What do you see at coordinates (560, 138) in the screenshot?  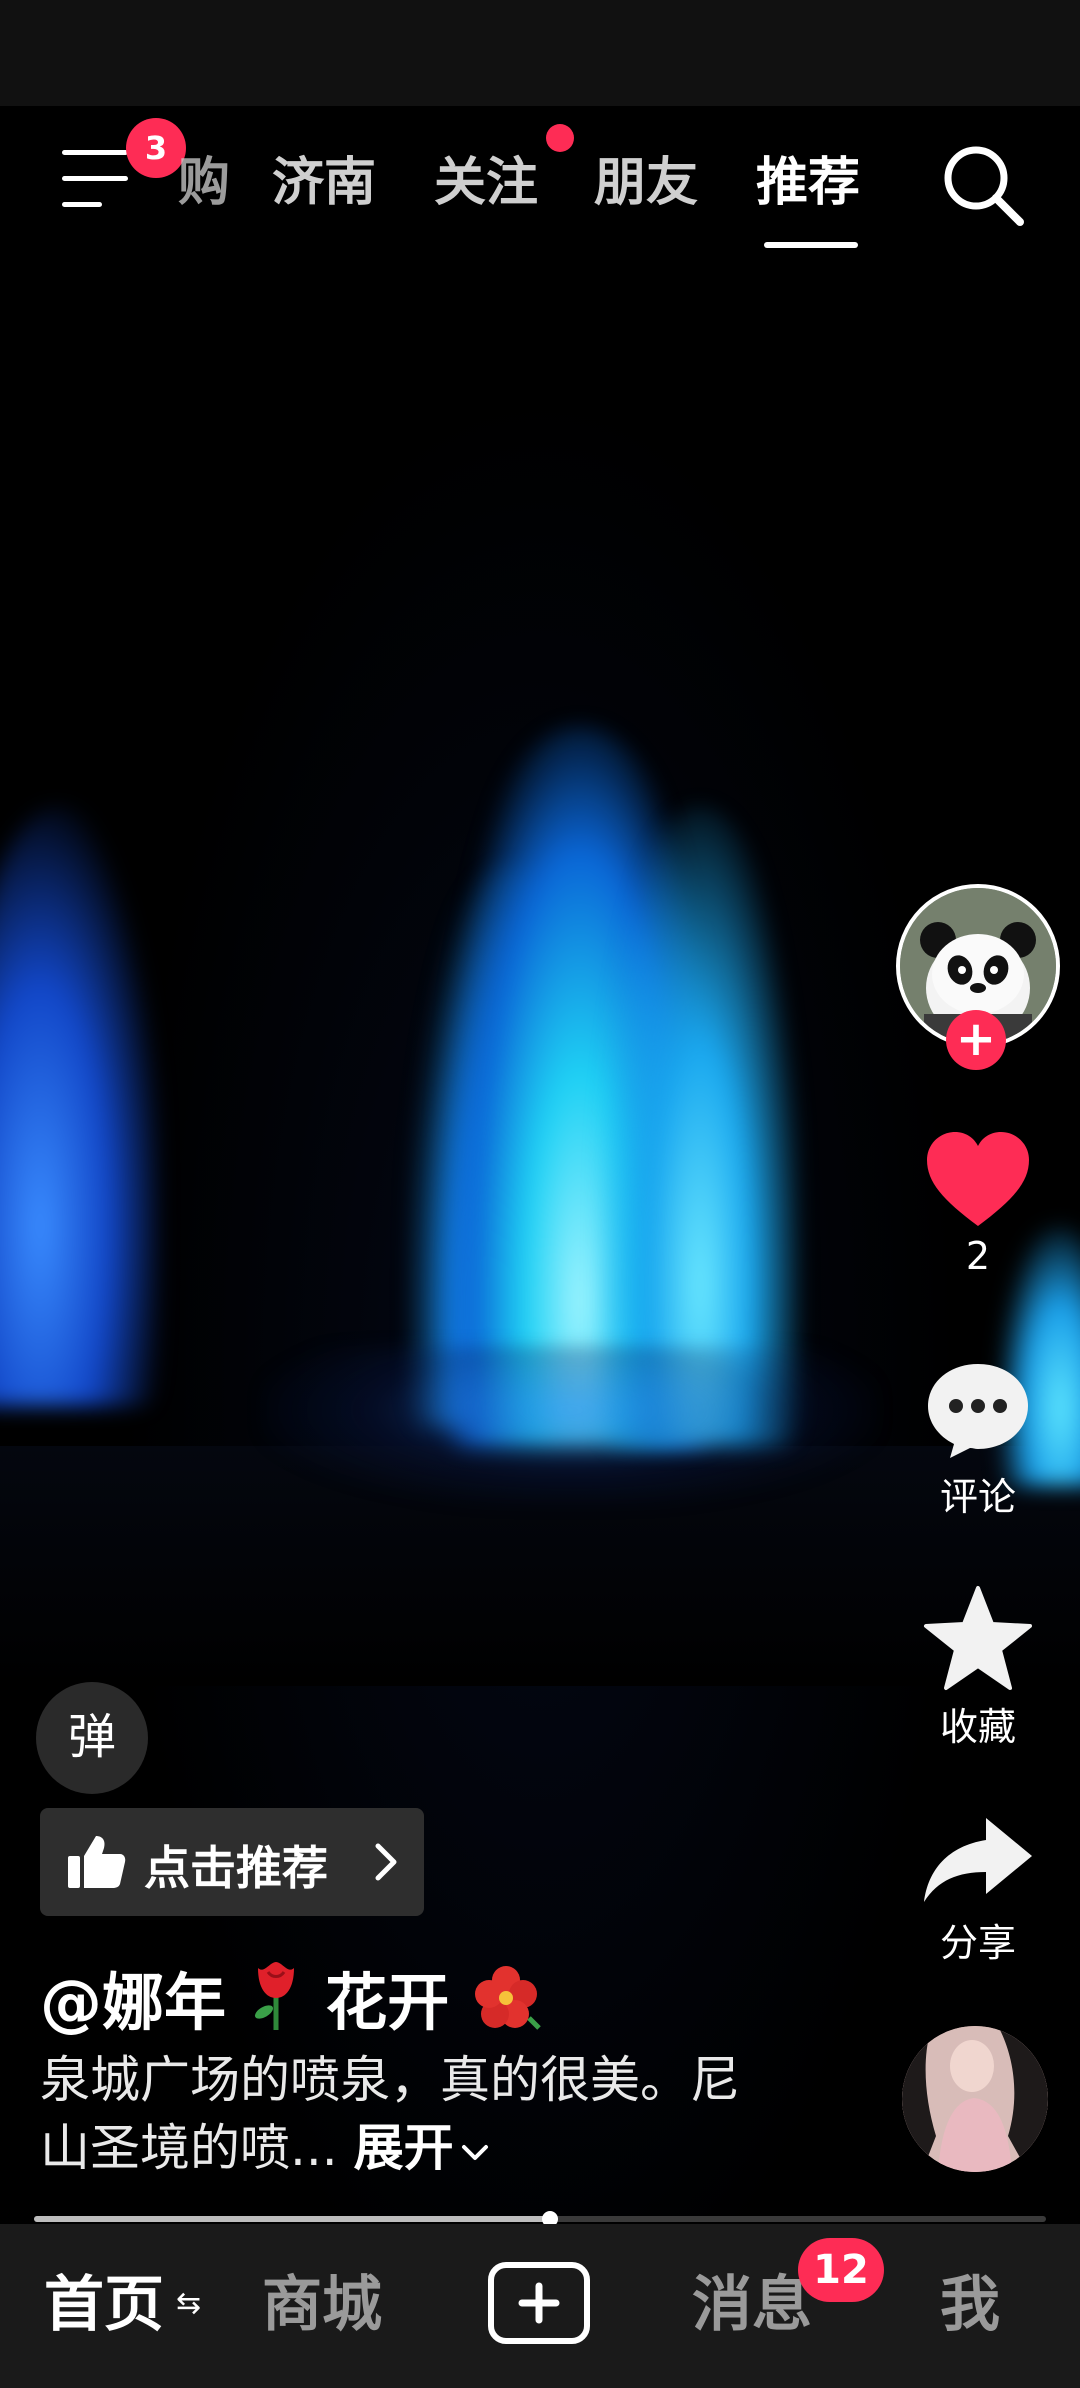 I see `following-new-dot` at bounding box center [560, 138].